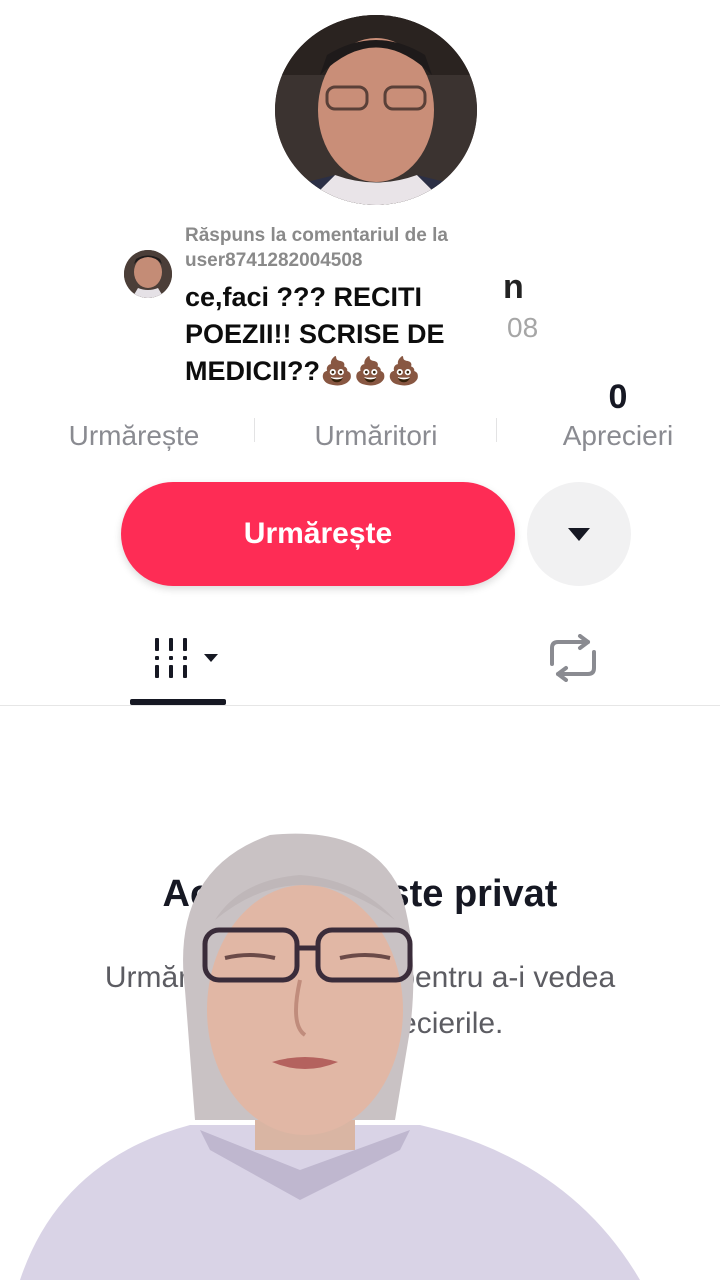 The image size is (720, 1285). I want to click on profile-name-fragment: n, so click(513, 287).